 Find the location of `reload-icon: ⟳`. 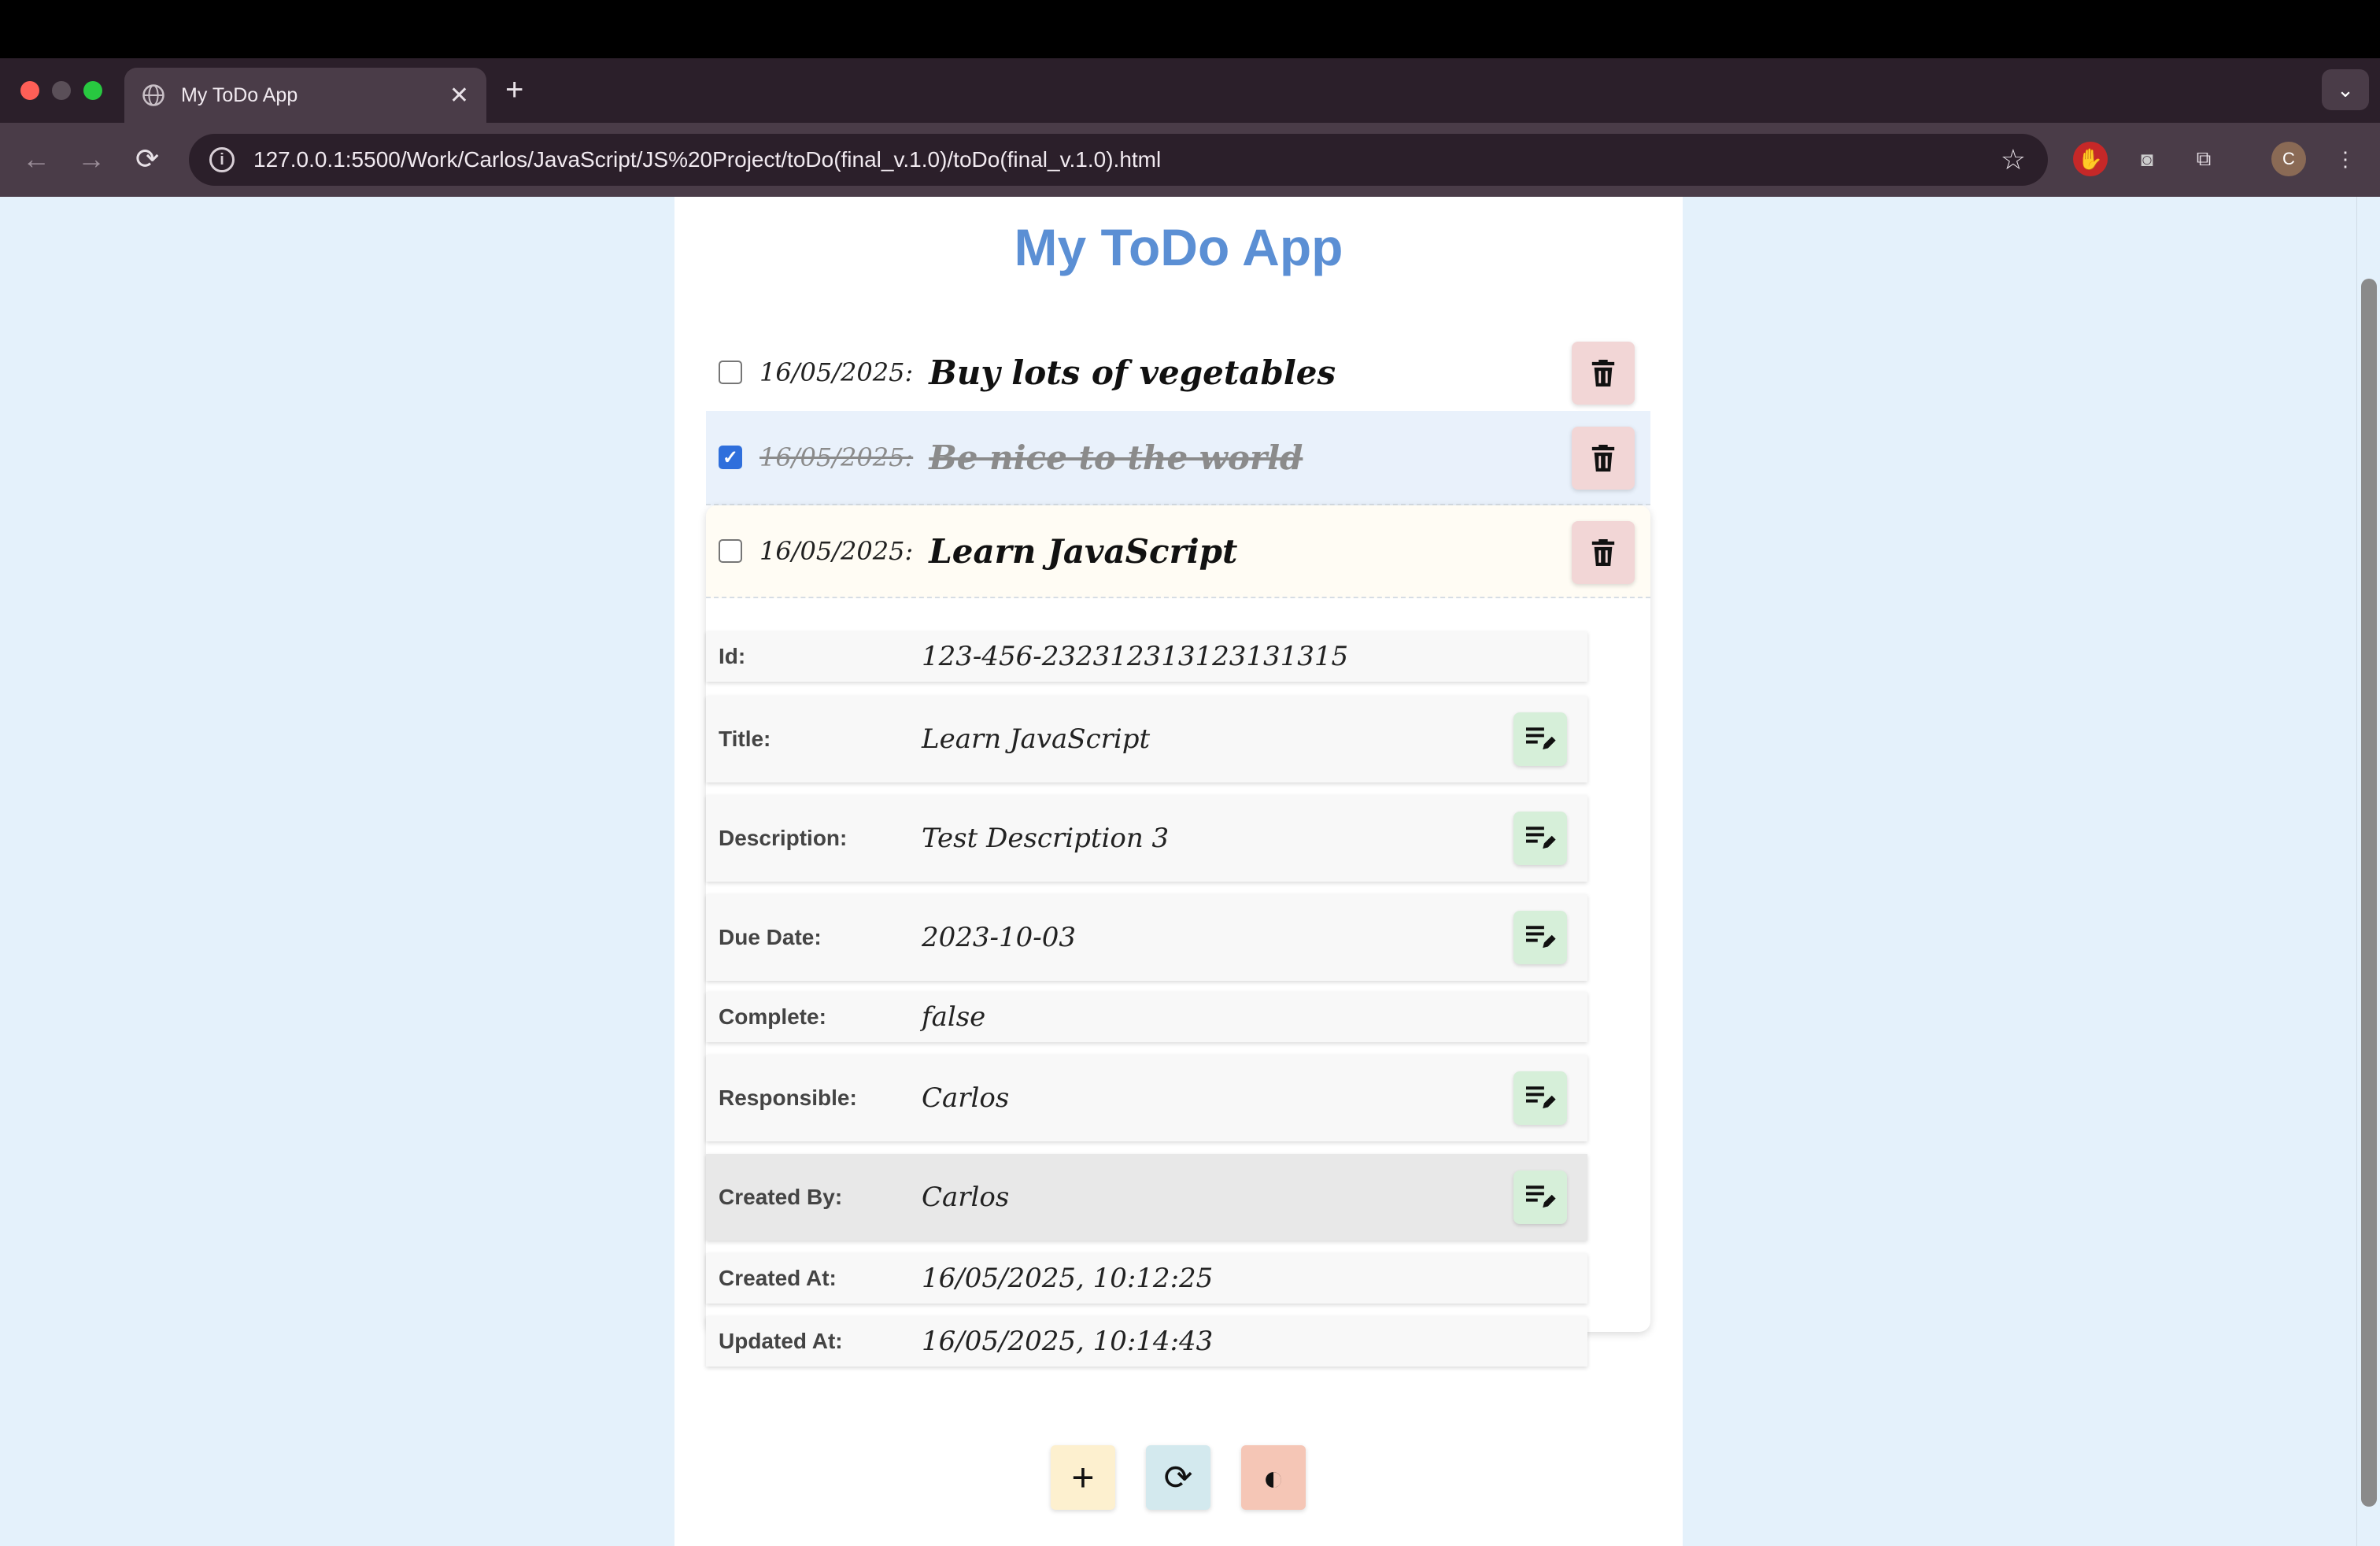

reload-icon: ⟳ is located at coordinates (147, 159).